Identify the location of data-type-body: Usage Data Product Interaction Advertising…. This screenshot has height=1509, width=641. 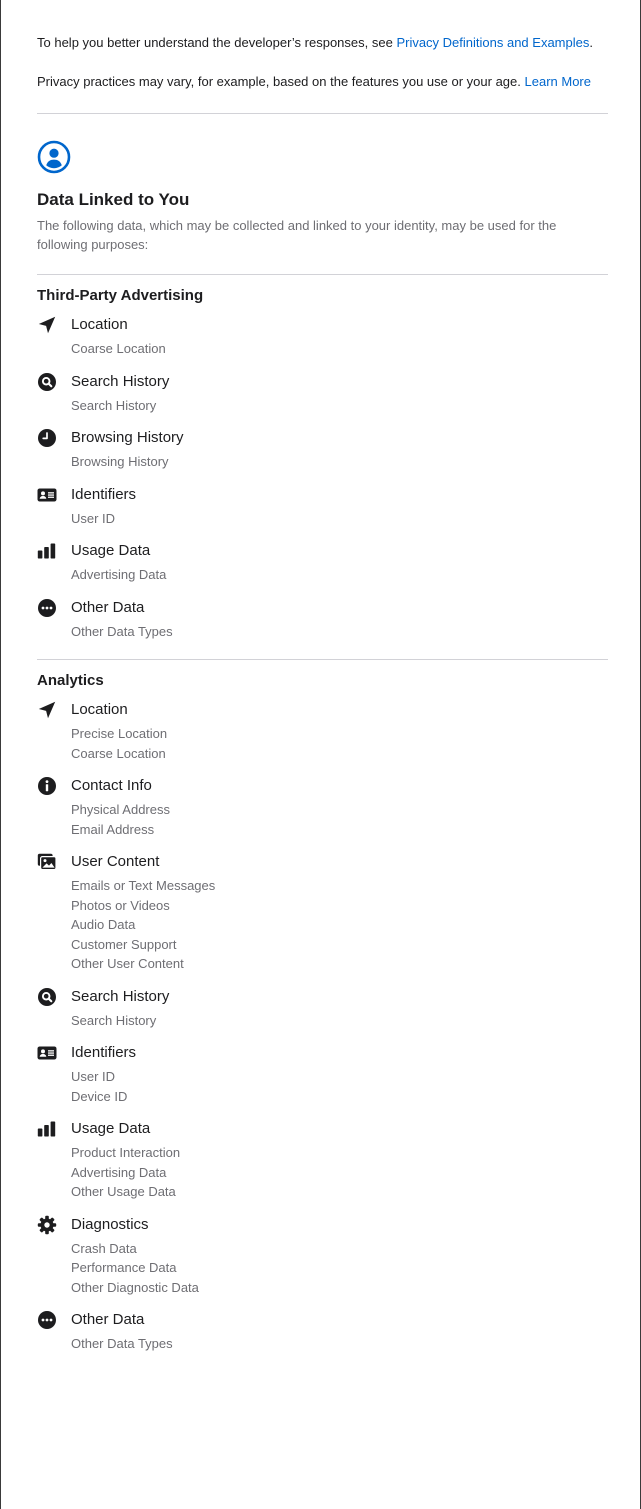
(339, 1160).